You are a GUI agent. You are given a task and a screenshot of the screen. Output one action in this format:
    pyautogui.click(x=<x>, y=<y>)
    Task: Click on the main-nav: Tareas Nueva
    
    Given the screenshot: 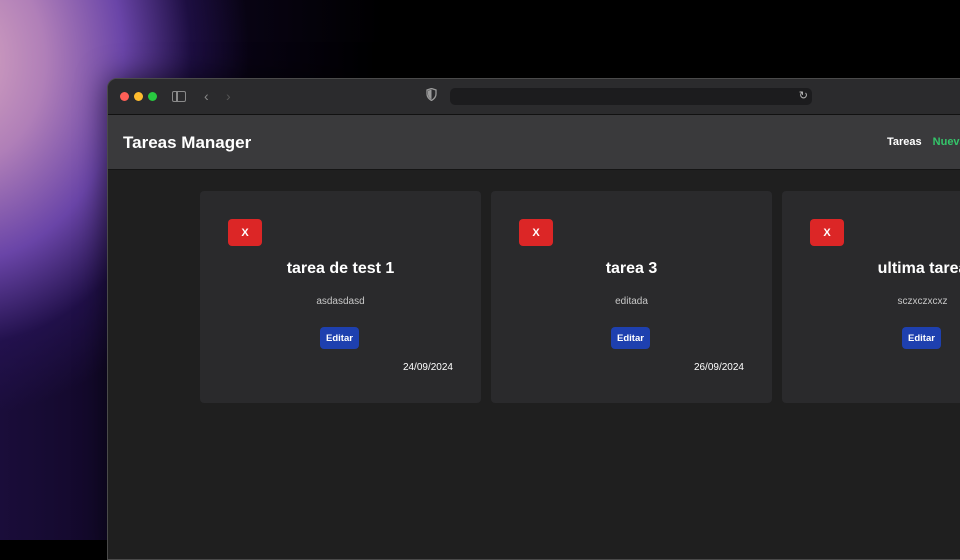 What is the action you would take?
    pyautogui.click(x=923, y=142)
    